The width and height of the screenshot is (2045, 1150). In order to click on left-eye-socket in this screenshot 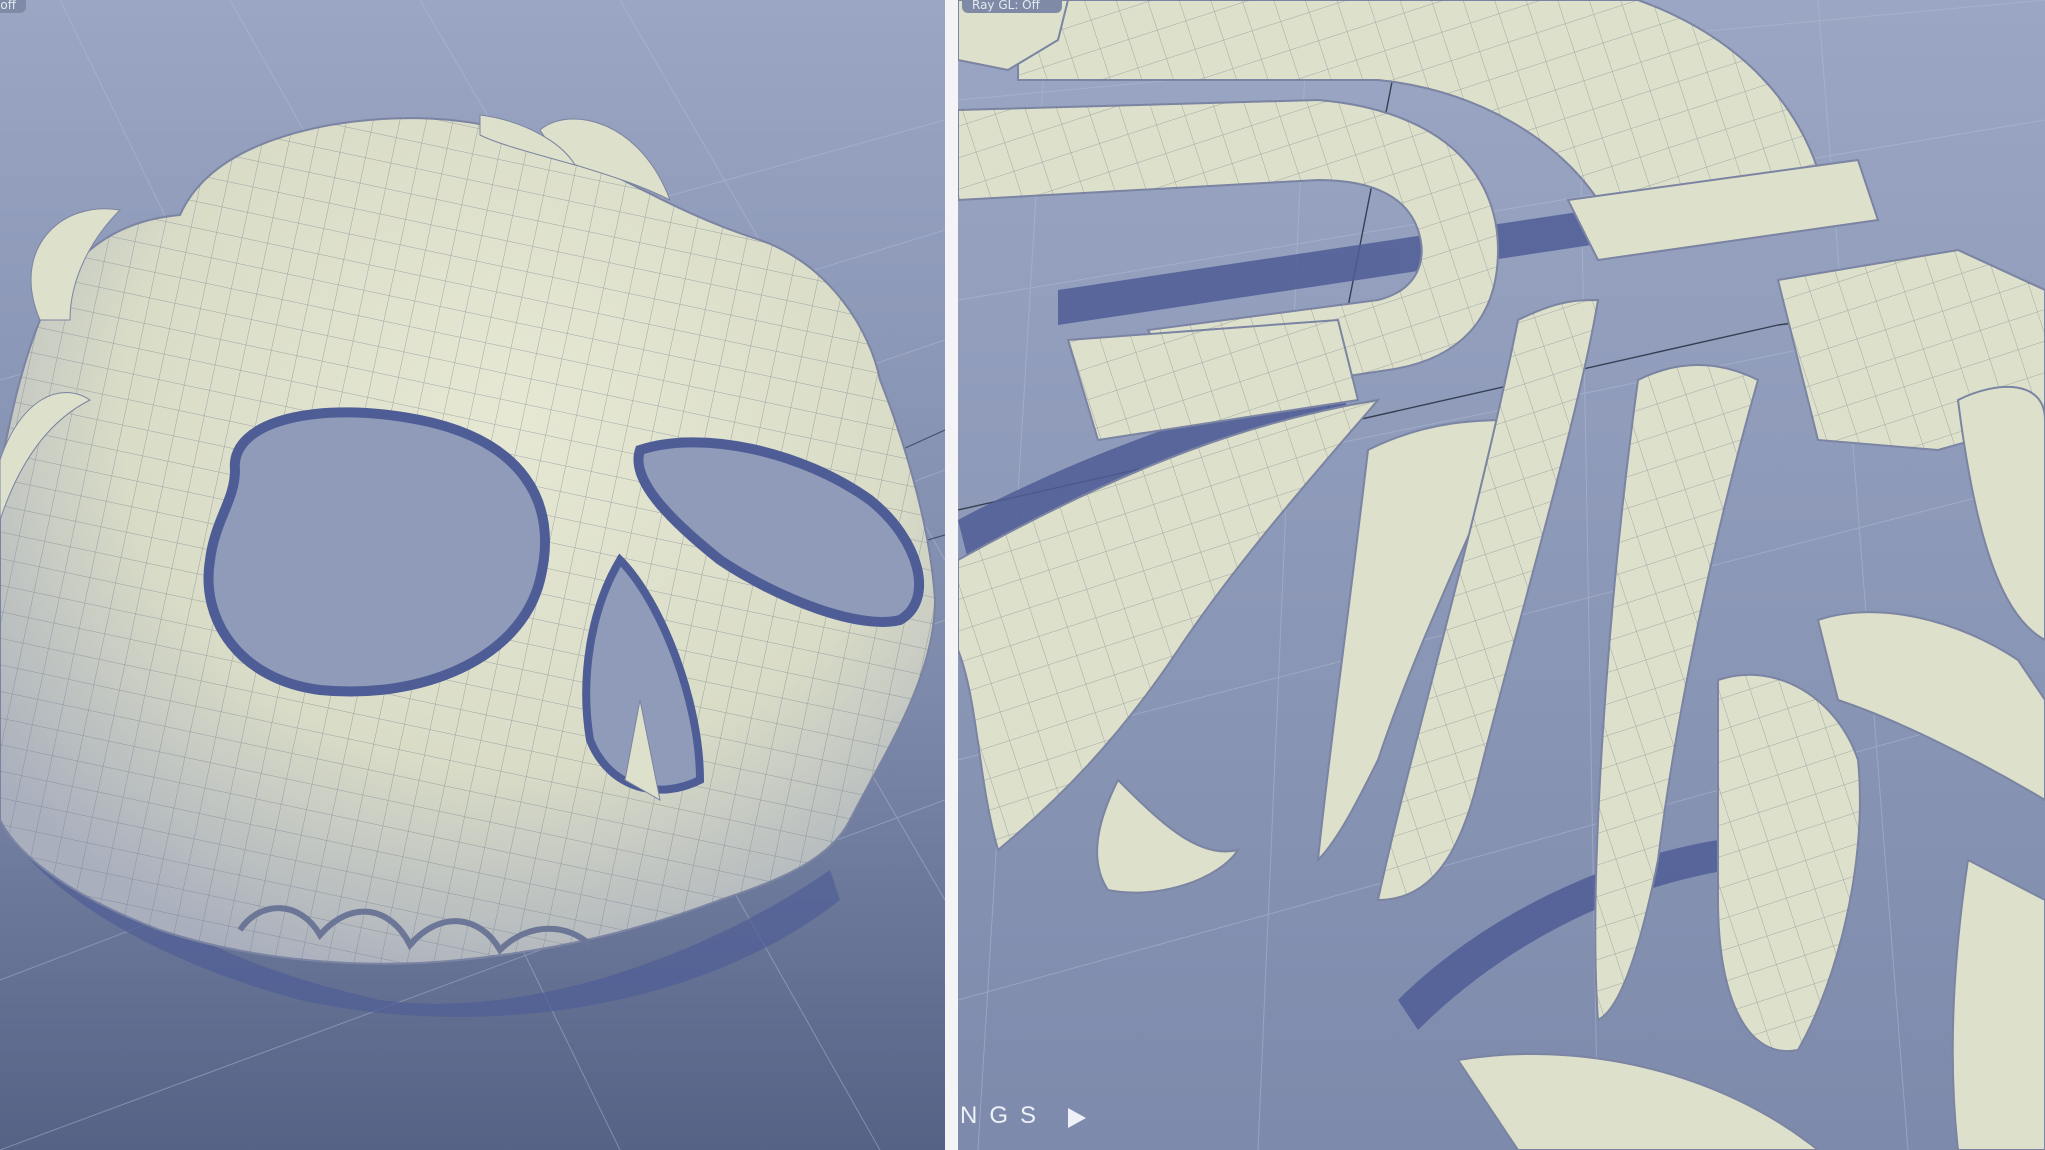, I will do `click(376, 552)`.